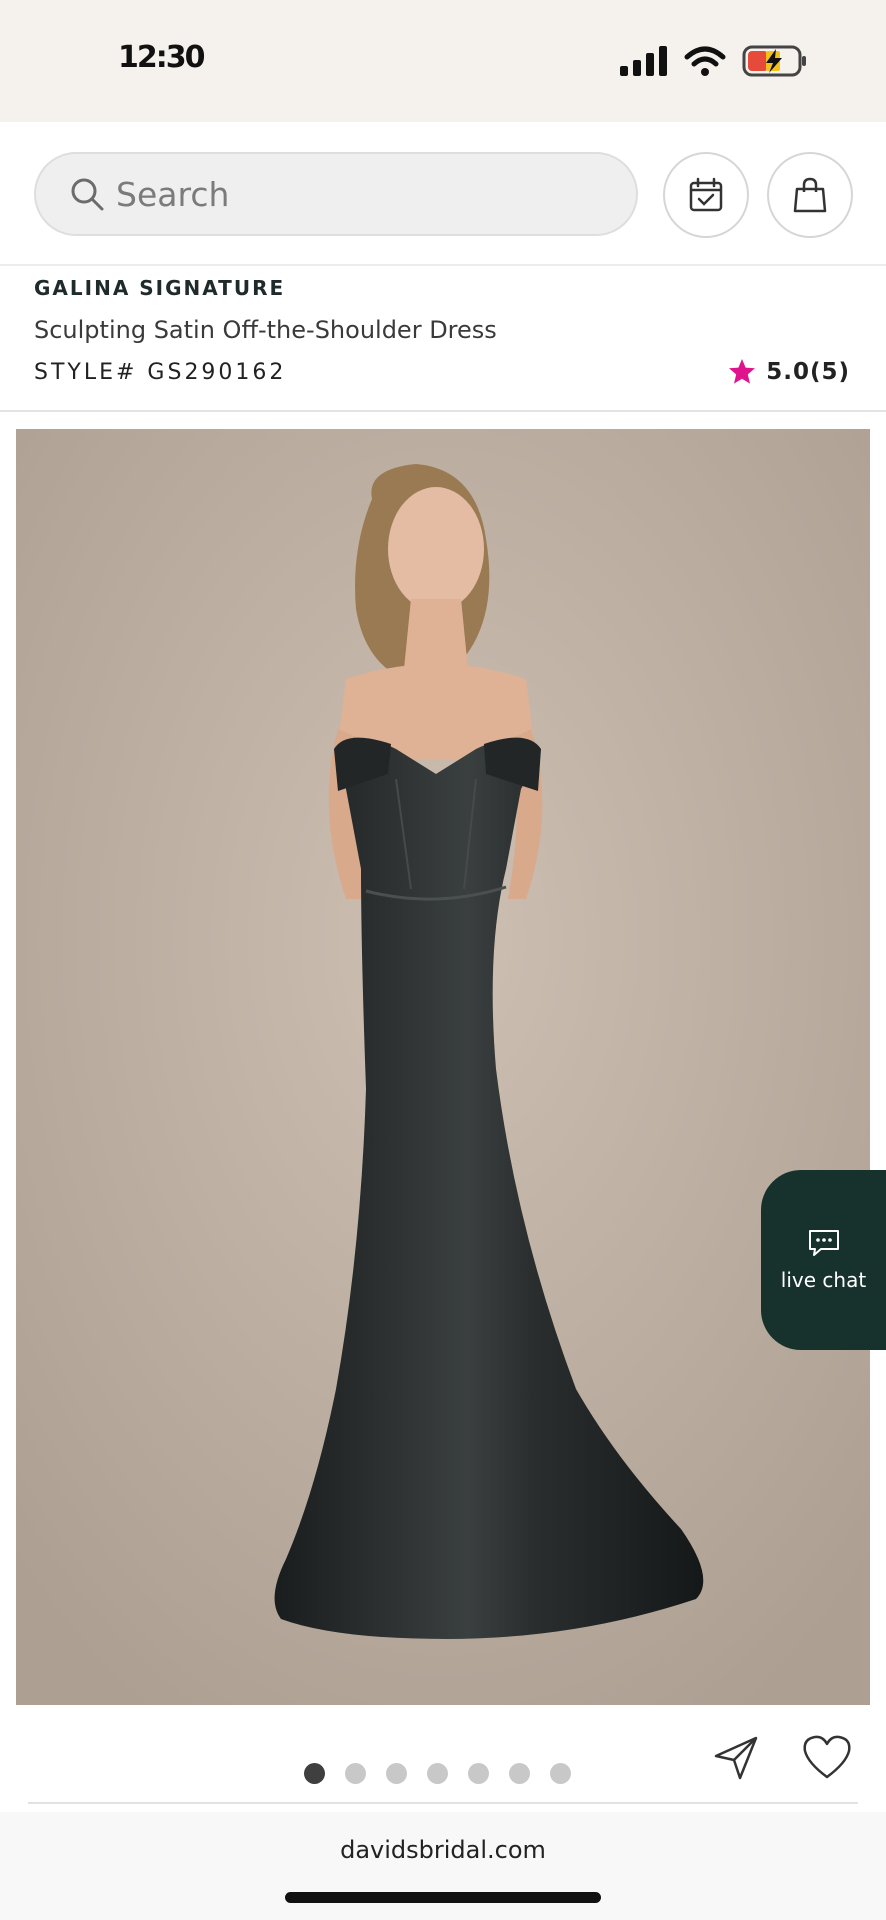 Image resolution: width=886 pixels, height=1920 pixels. Describe the element at coordinates (265, 330) in the screenshot. I see `product-name: Sculpting Satin Off-the-Shoulder Dress` at that location.